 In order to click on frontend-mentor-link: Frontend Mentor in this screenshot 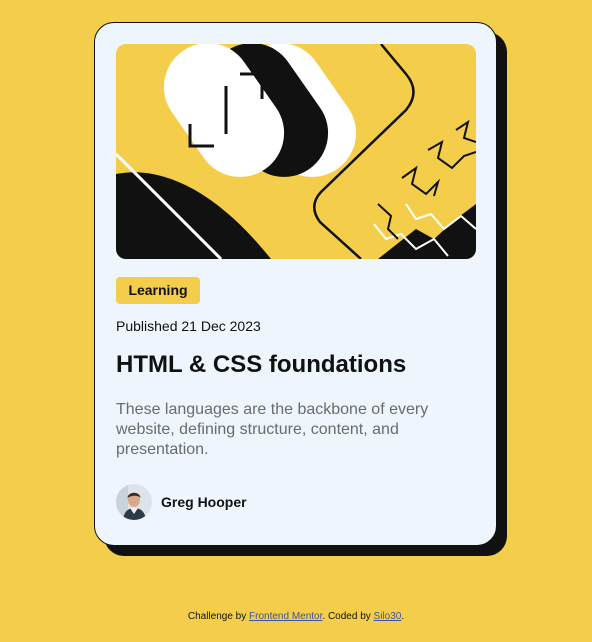, I will do `click(285, 616)`.